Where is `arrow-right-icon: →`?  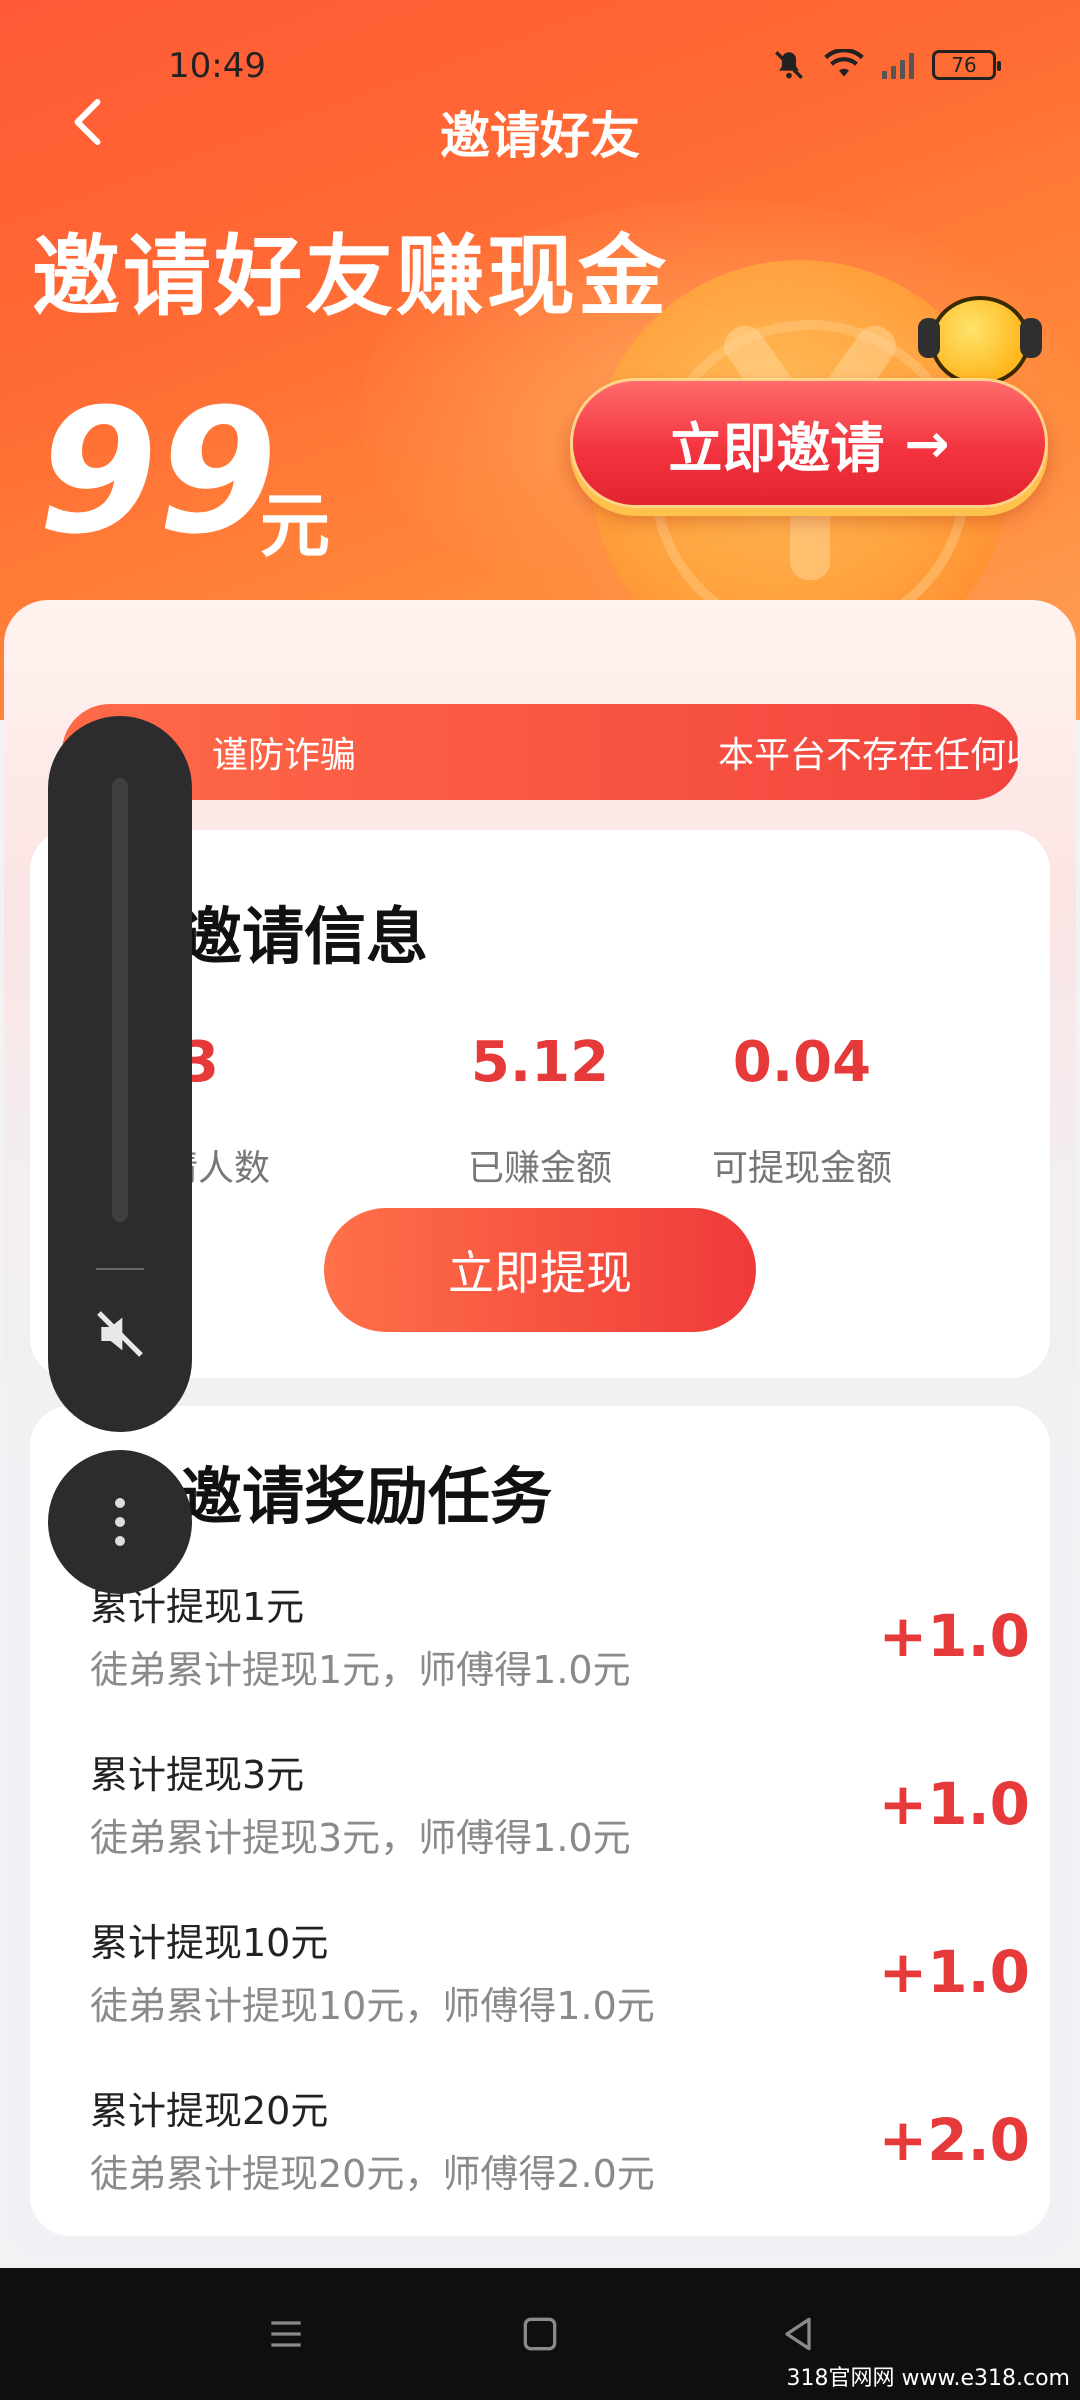
arrow-right-icon: → is located at coordinates (927, 443).